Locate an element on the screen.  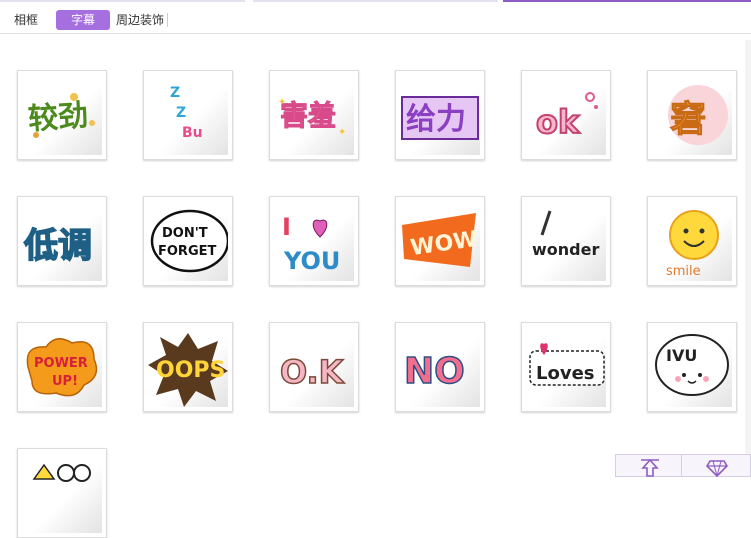
sticker-tile: 低调 is located at coordinates (62, 241).